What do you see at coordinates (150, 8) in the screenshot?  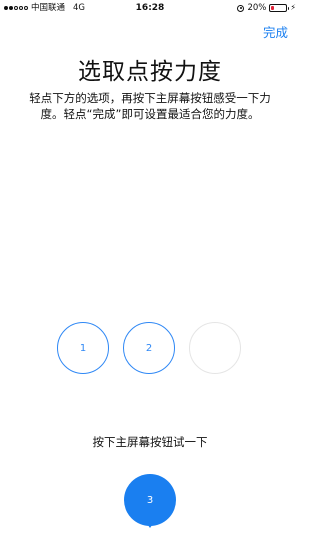 I see `status-bar: 中国联通 4G 16:28 20% ⚡` at bounding box center [150, 8].